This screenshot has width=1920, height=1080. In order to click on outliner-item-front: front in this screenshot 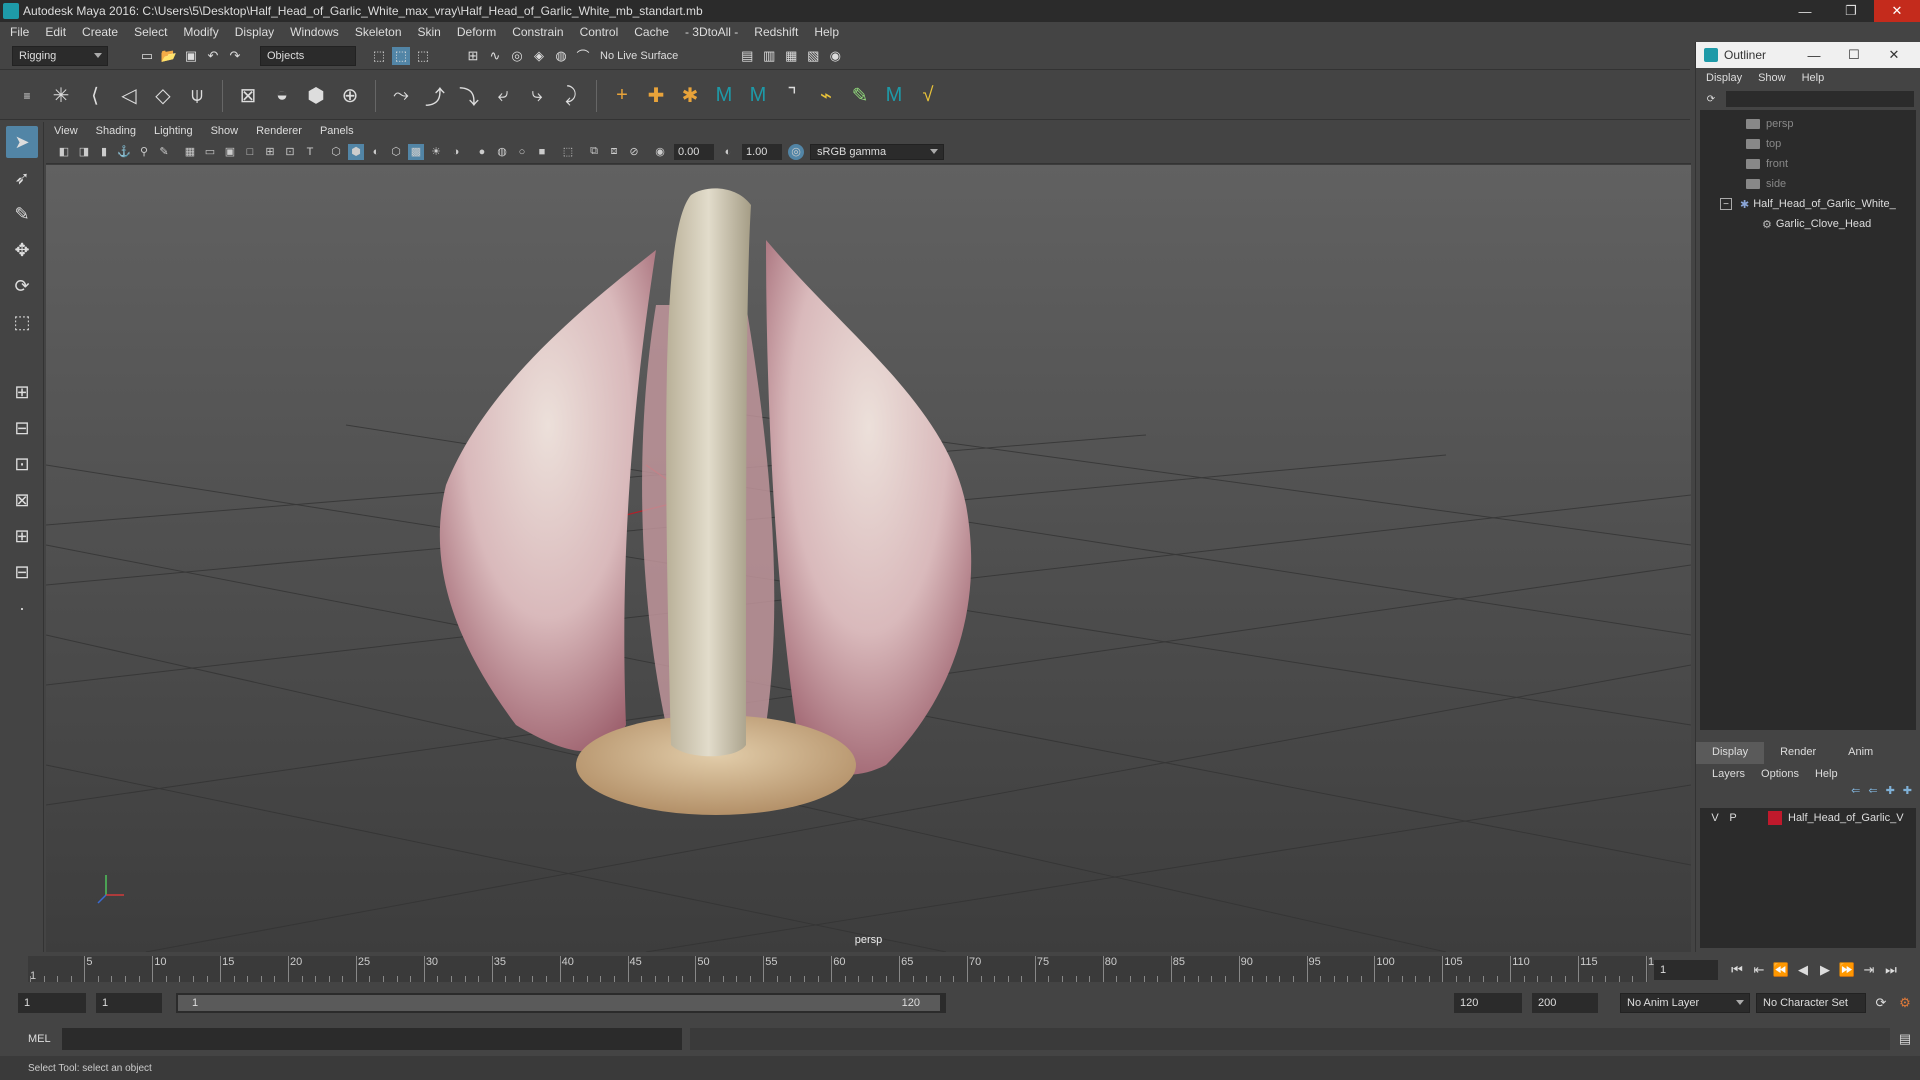, I will do `click(1808, 164)`.